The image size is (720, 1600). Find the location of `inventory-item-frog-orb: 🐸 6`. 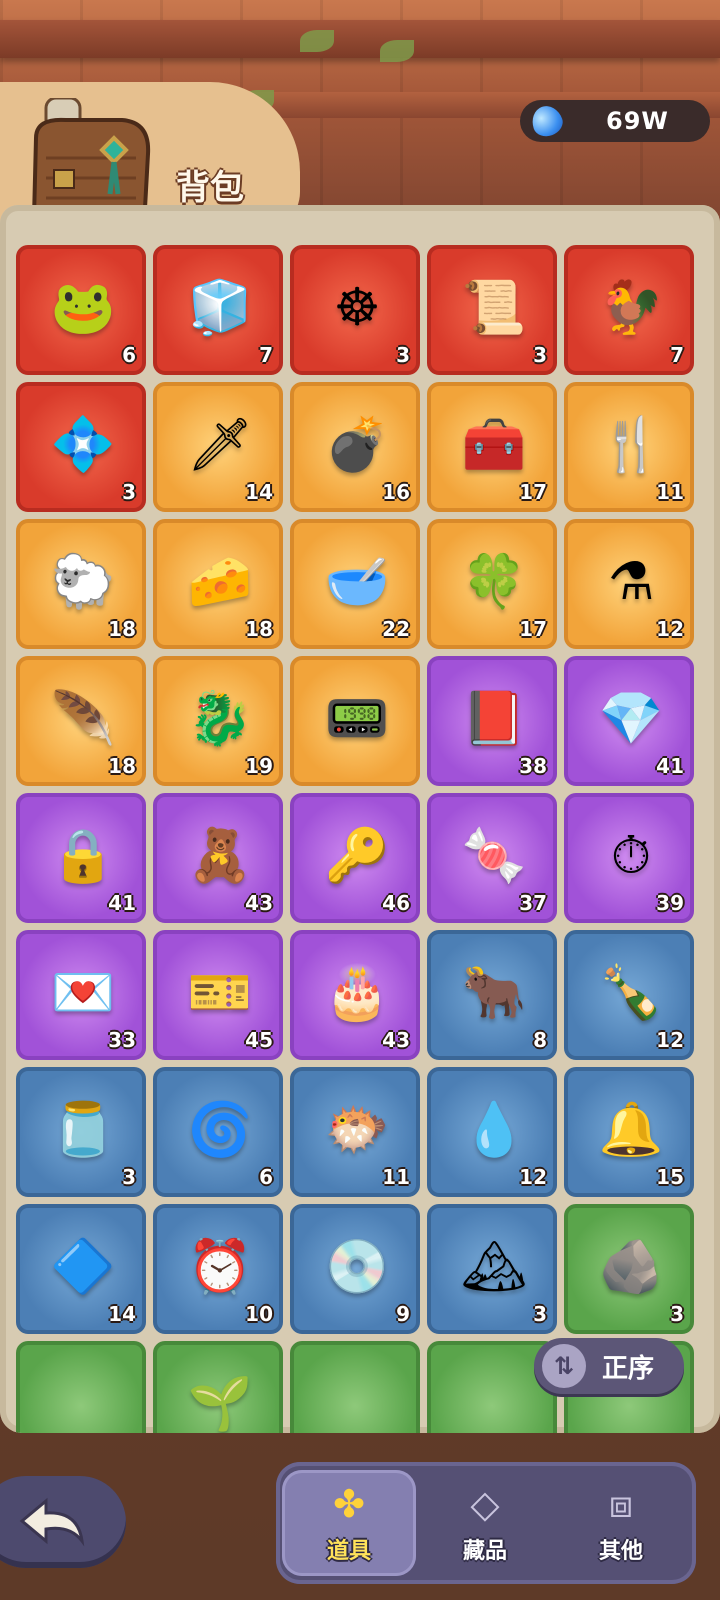

inventory-item-frog-orb: 🐸 6 is located at coordinates (81, 310).